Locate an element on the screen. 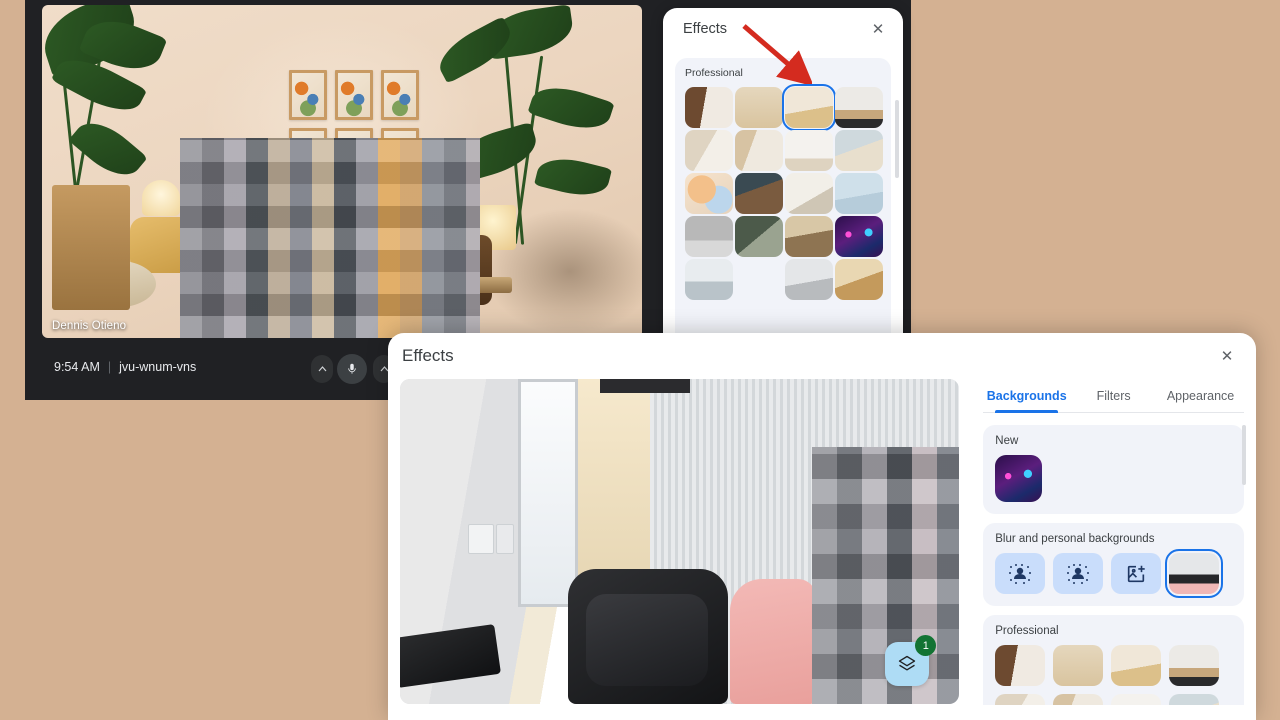 The height and width of the screenshot is (720, 1280). meeting-time: 9:54 AM is located at coordinates (77, 367).